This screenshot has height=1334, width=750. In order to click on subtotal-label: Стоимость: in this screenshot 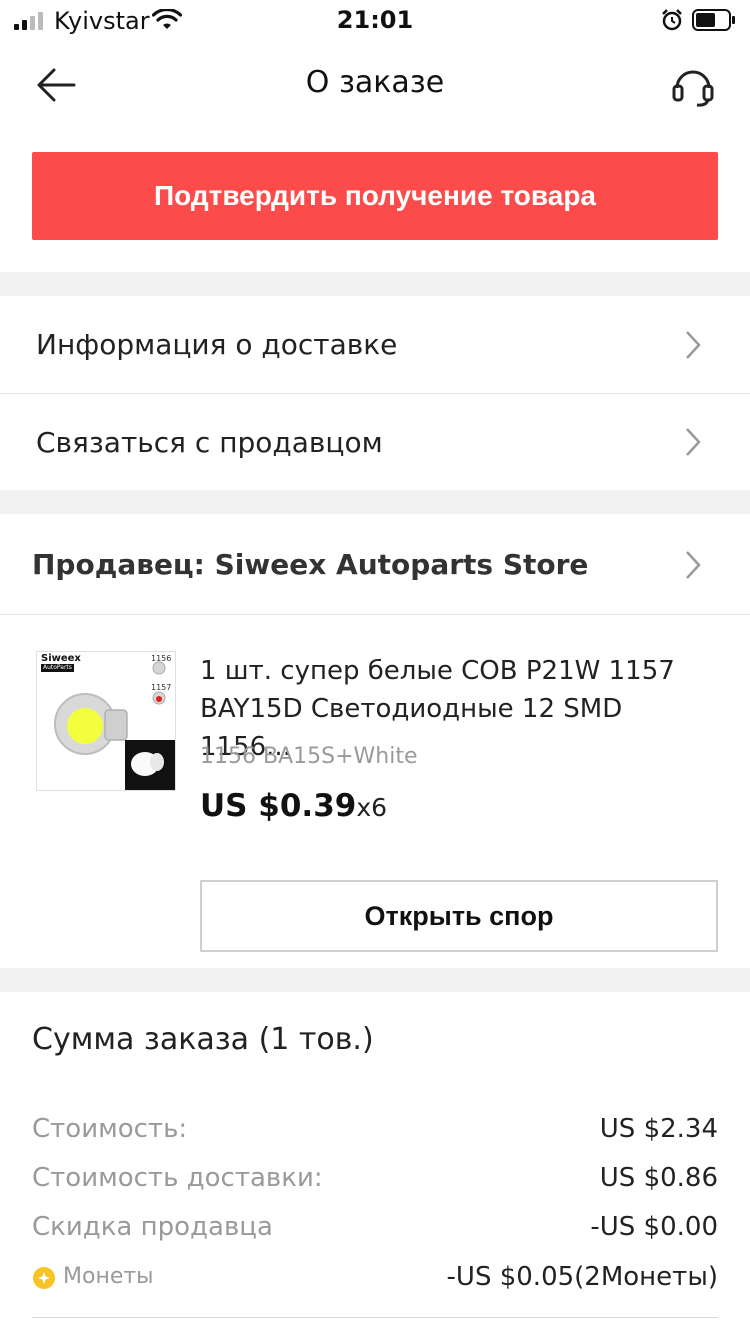, I will do `click(110, 1129)`.